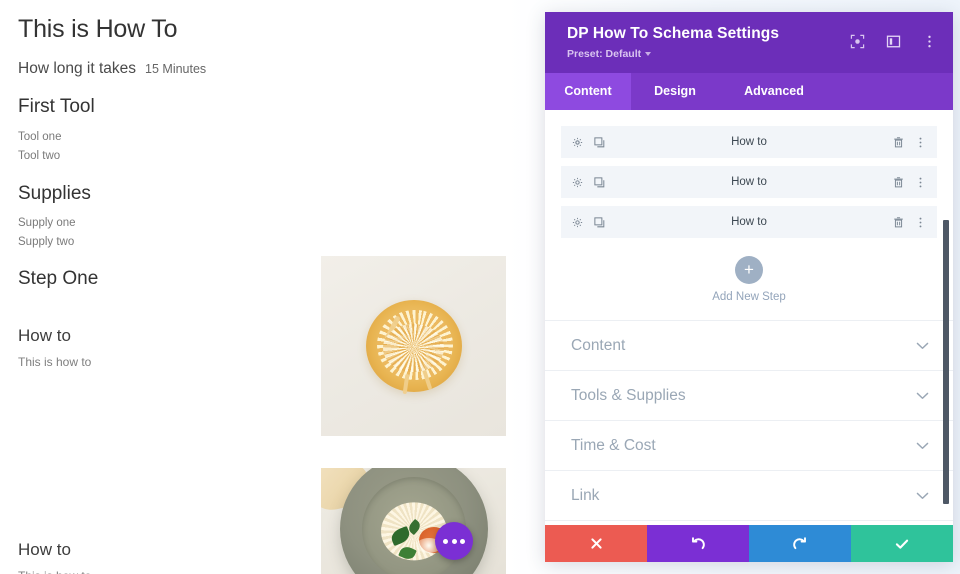 This screenshot has height=574, width=960. What do you see at coordinates (54, 193) in the screenshot?
I see `supplies-heading: Supplies` at bounding box center [54, 193].